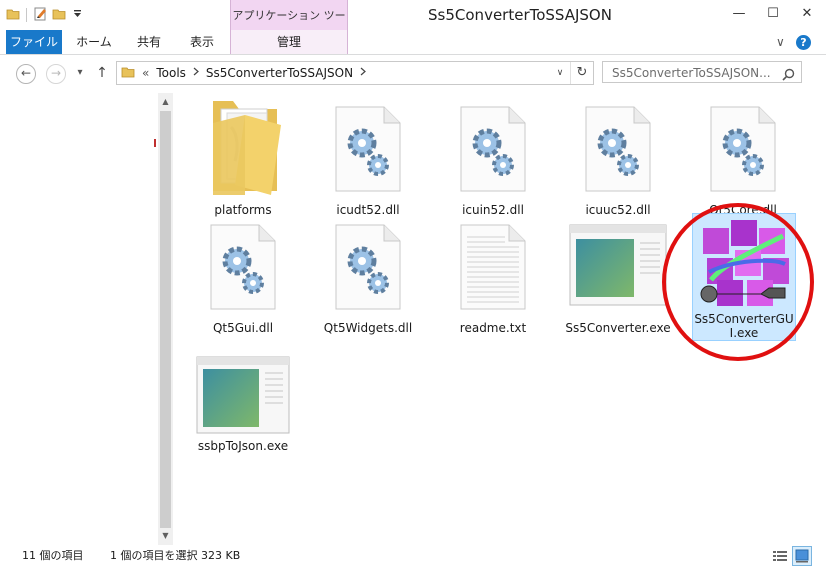 Image resolution: width=826 pixels, height=574 pixels. I want to click on file-item: icuin52.dll, so click(493, 155).